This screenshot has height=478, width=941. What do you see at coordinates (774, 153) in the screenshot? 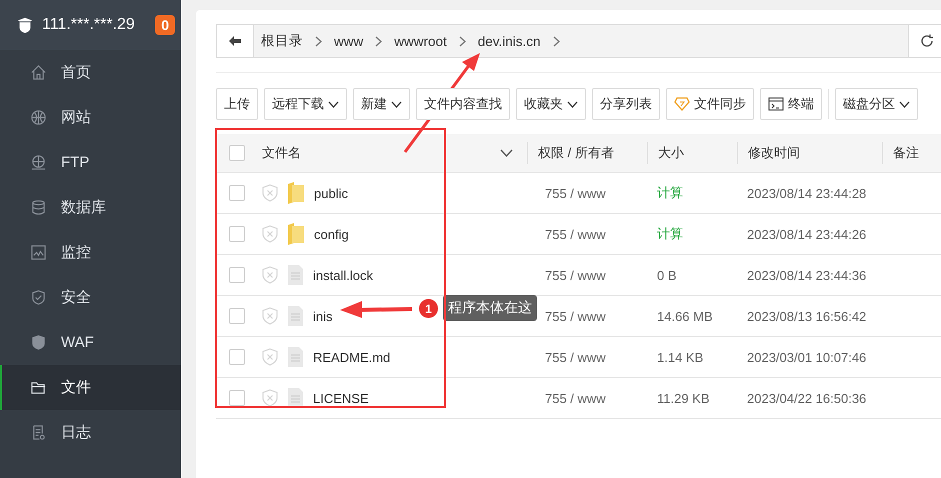
I see `column-header: 修改时间` at bounding box center [774, 153].